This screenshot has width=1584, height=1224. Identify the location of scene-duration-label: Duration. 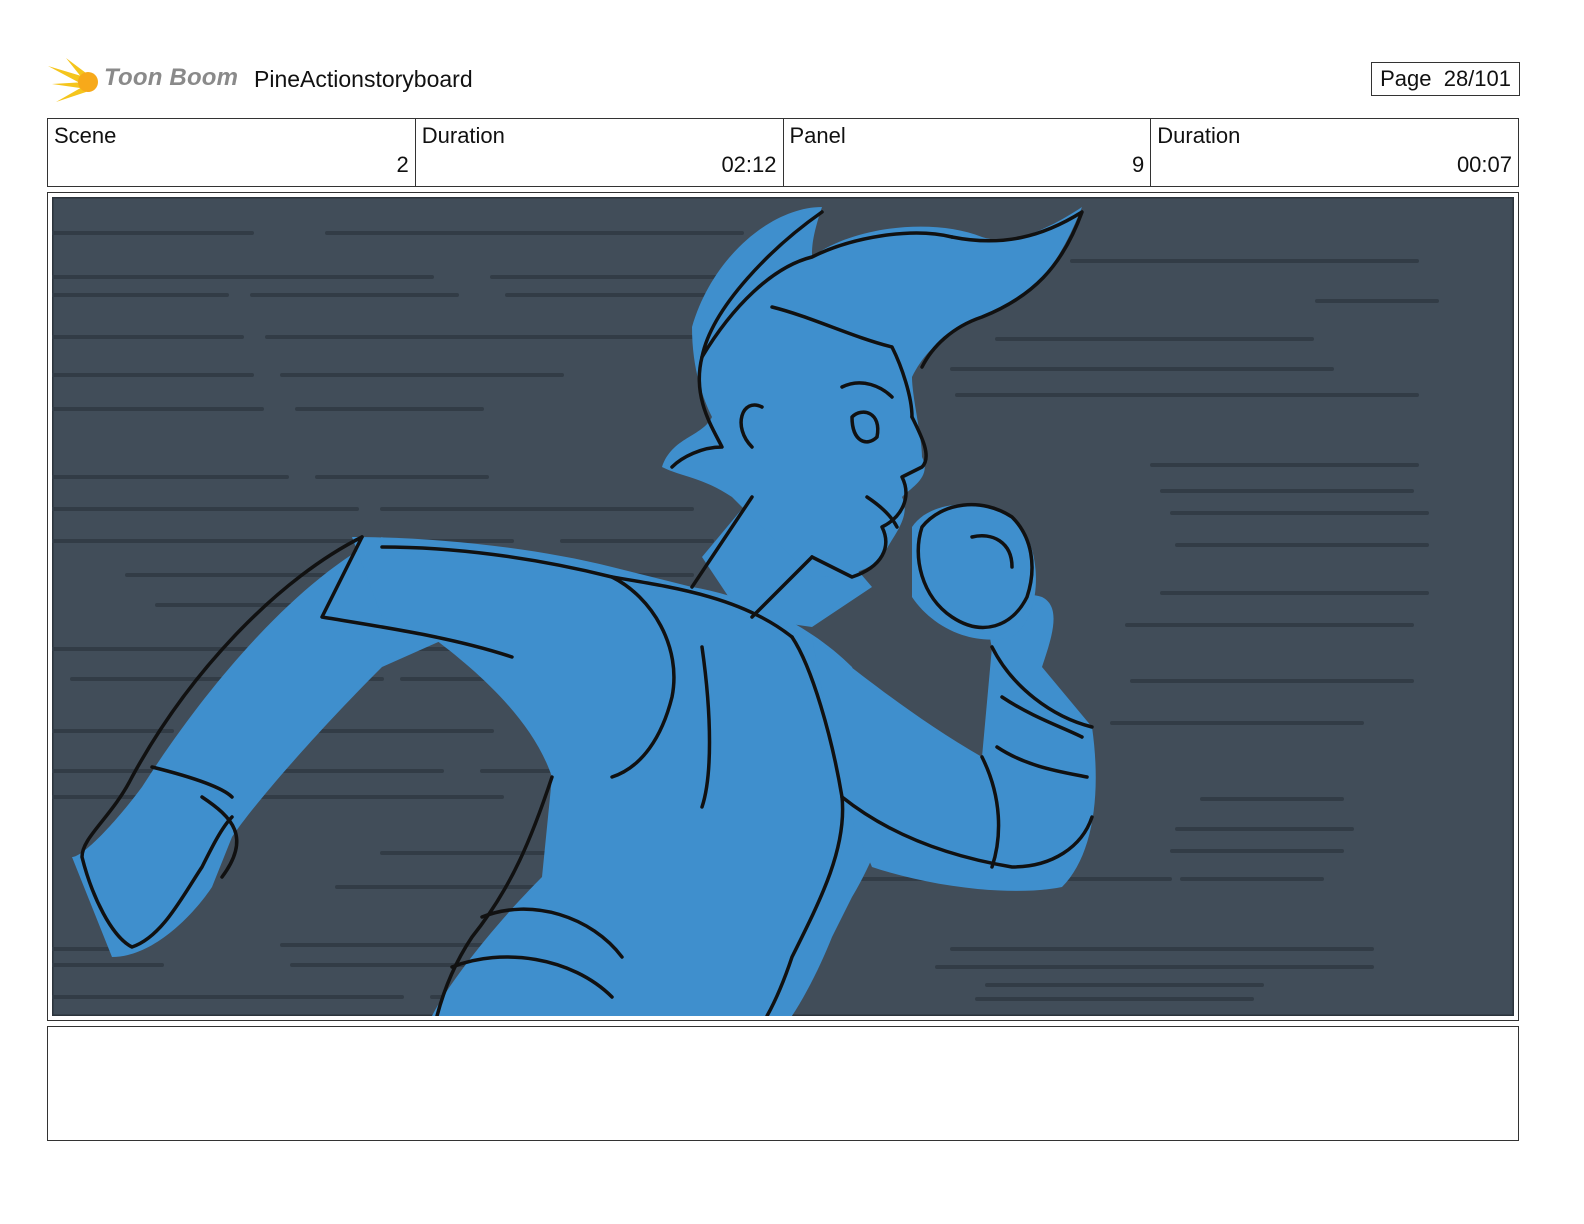
(463, 135).